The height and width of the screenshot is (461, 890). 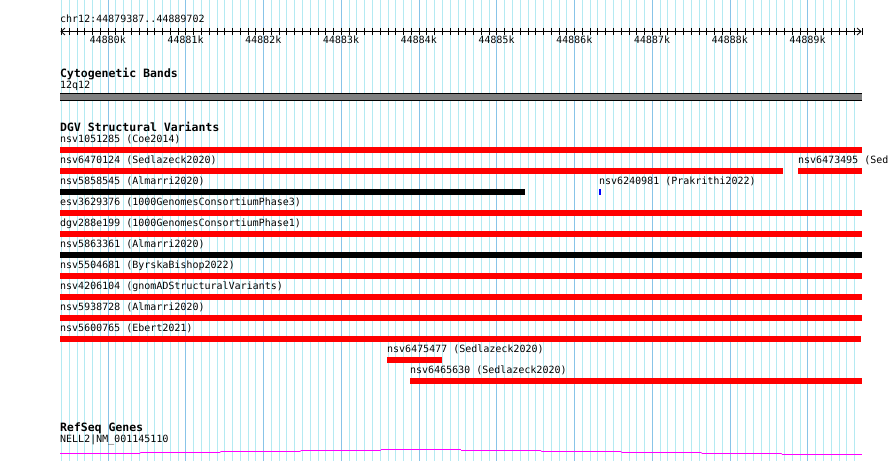 I want to click on variant-label: nsv4206104 (gnomADStructuralVariants), so click(x=171, y=287).